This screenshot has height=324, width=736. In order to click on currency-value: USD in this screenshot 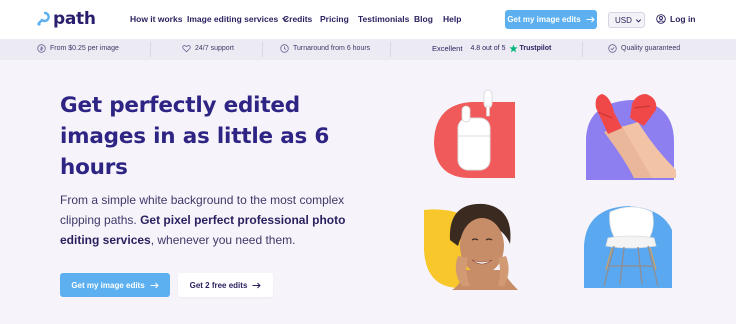, I will do `click(623, 20)`.